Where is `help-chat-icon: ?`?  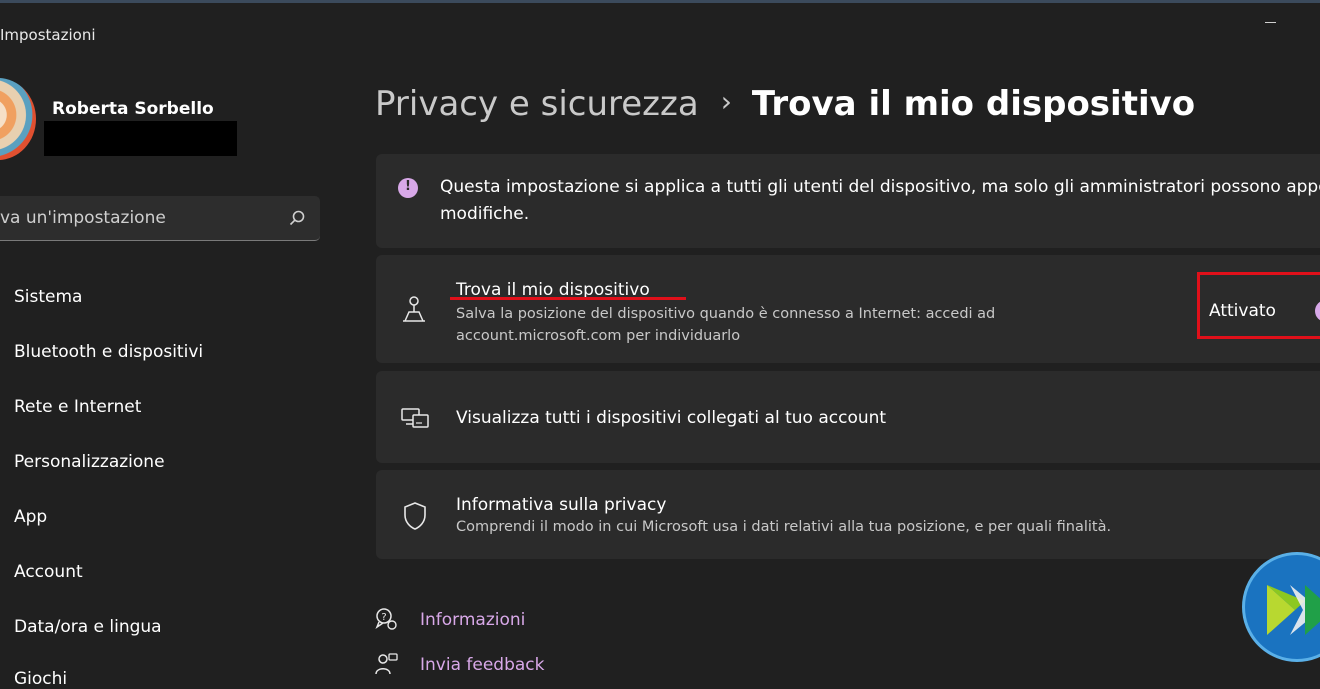
help-chat-icon: ? is located at coordinates (386, 619).